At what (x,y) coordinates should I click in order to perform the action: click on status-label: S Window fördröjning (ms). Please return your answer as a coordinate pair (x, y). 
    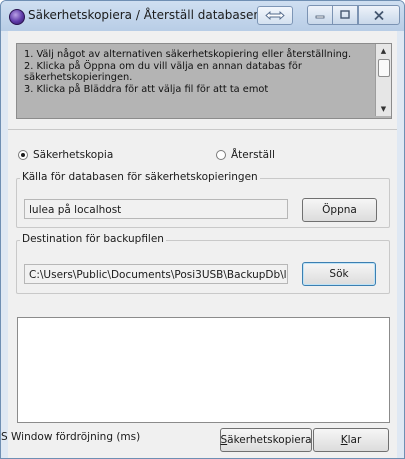
    Looking at the image, I should click on (71, 437).